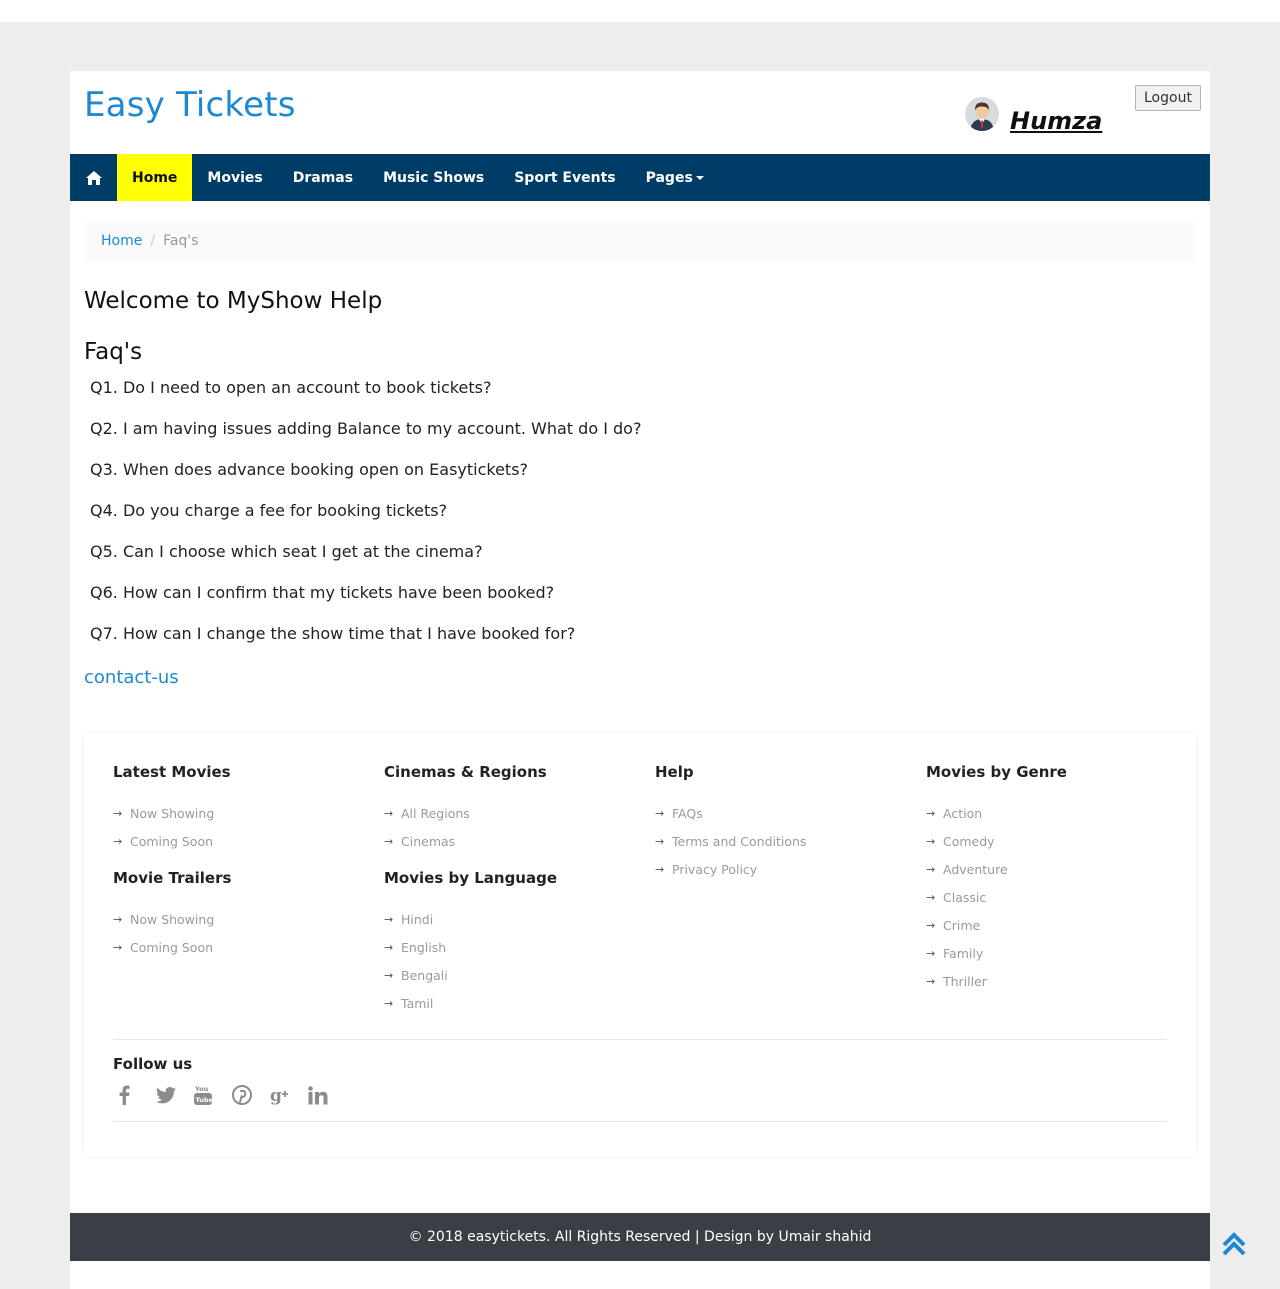  Describe the element at coordinates (564, 177) in the screenshot. I see `nav-sport-events: Sport Events` at that location.